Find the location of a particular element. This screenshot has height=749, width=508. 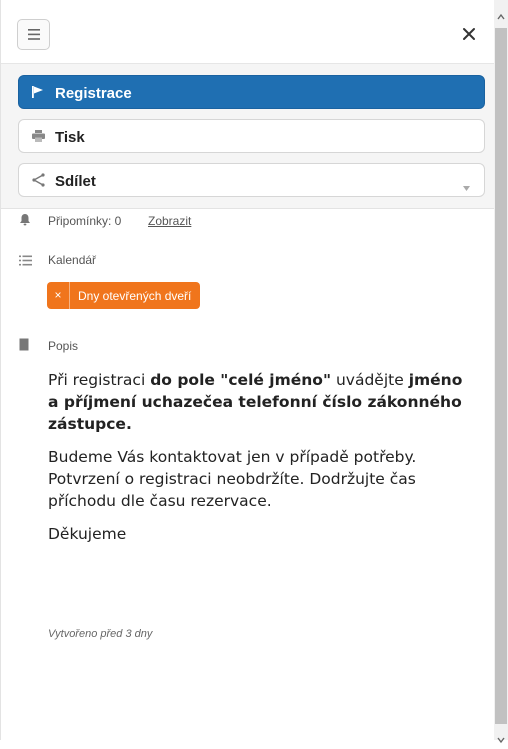

hamburger-icon is located at coordinates (34, 34).